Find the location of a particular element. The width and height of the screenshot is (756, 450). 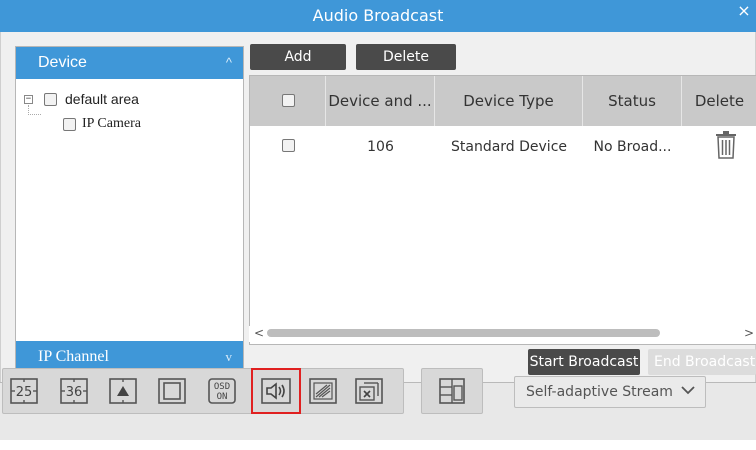

column-status: Status is located at coordinates (632, 101).